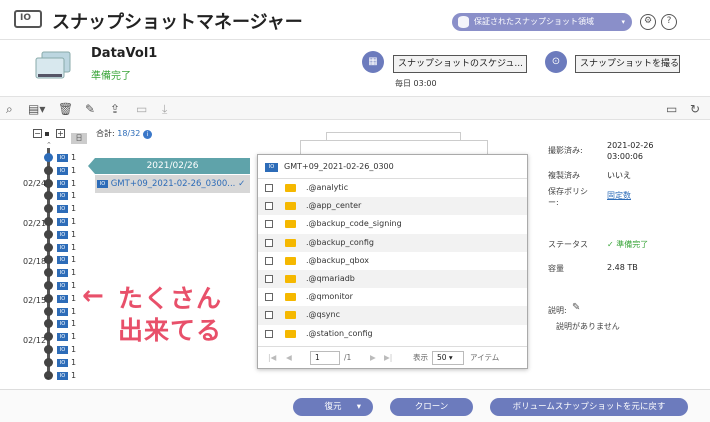 The height and width of the screenshot is (422, 710). What do you see at coordinates (36, 109) in the screenshot?
I see `view-mode-icon: ▤▾` at bounding box center [36, 109].